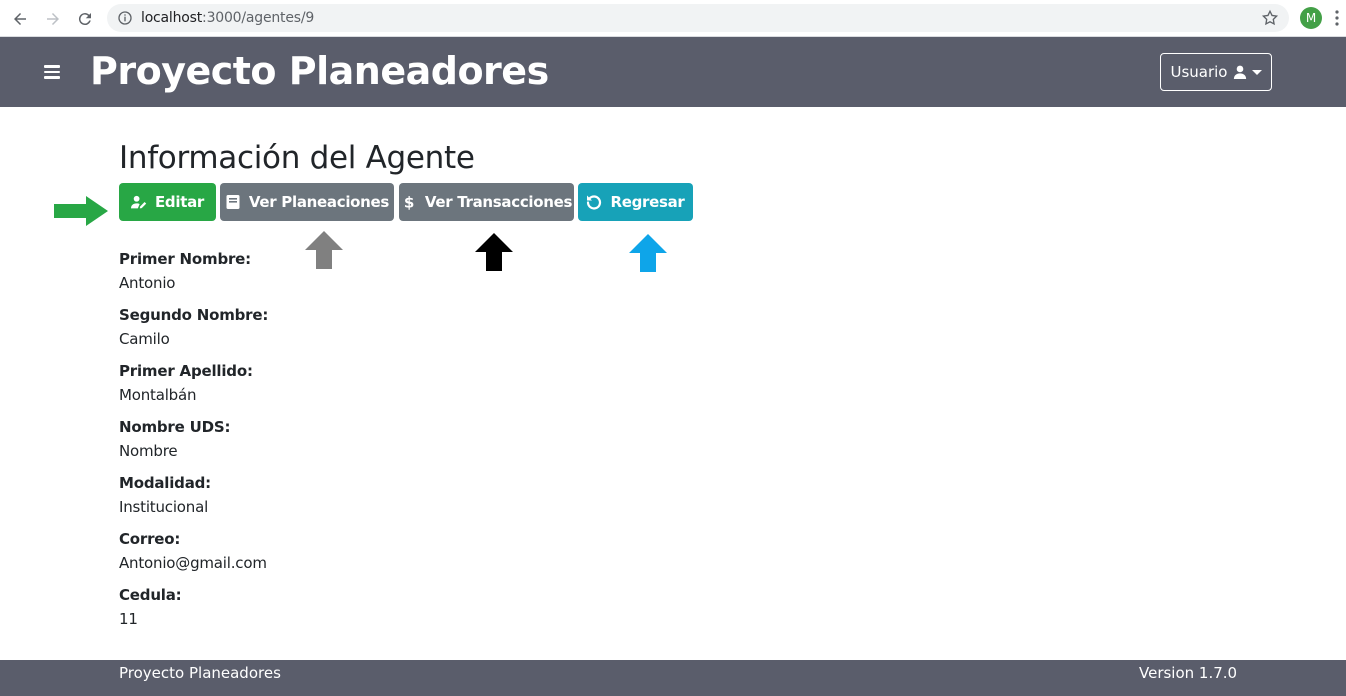 This screenshot has height=696, width=1346. Describe the element at coordinates (164, 507) in the screenshot. I see `value-modality: Institucional` at that location.